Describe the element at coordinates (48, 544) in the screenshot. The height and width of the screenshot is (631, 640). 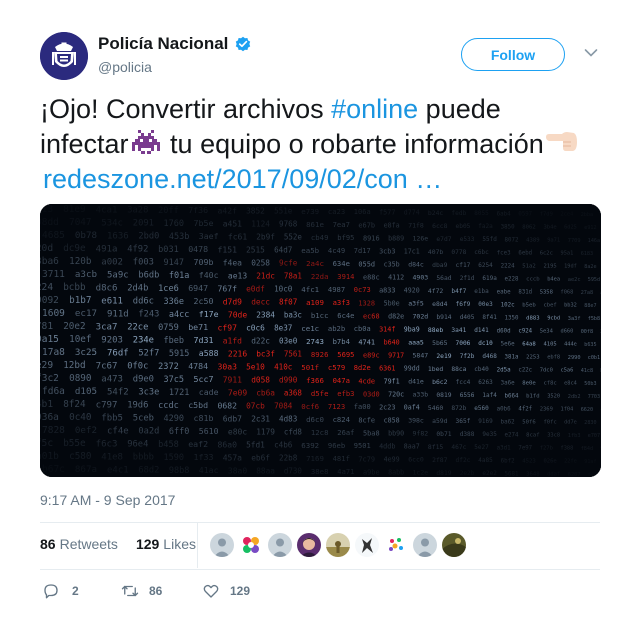
I see `retweets-count: 86` at that location.